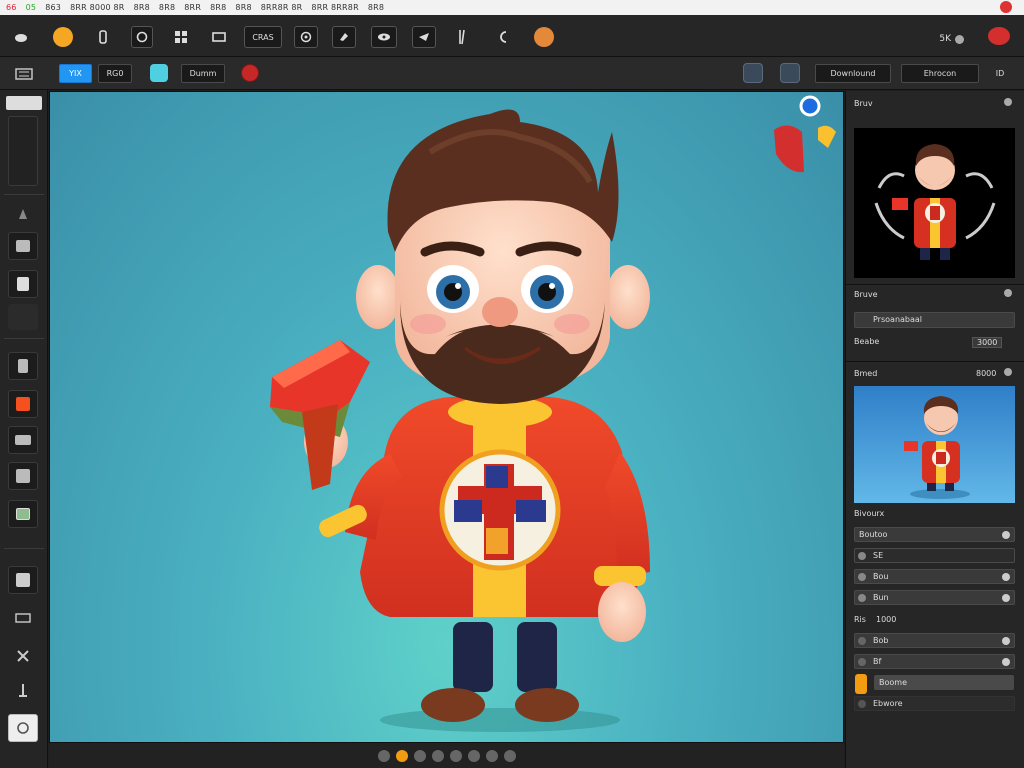 The height and width of the screenshot is (768, 1024). Describe the element at coordinates (934, 703) in the screenshot. I see `adjust-row: Ebwore` at that location.